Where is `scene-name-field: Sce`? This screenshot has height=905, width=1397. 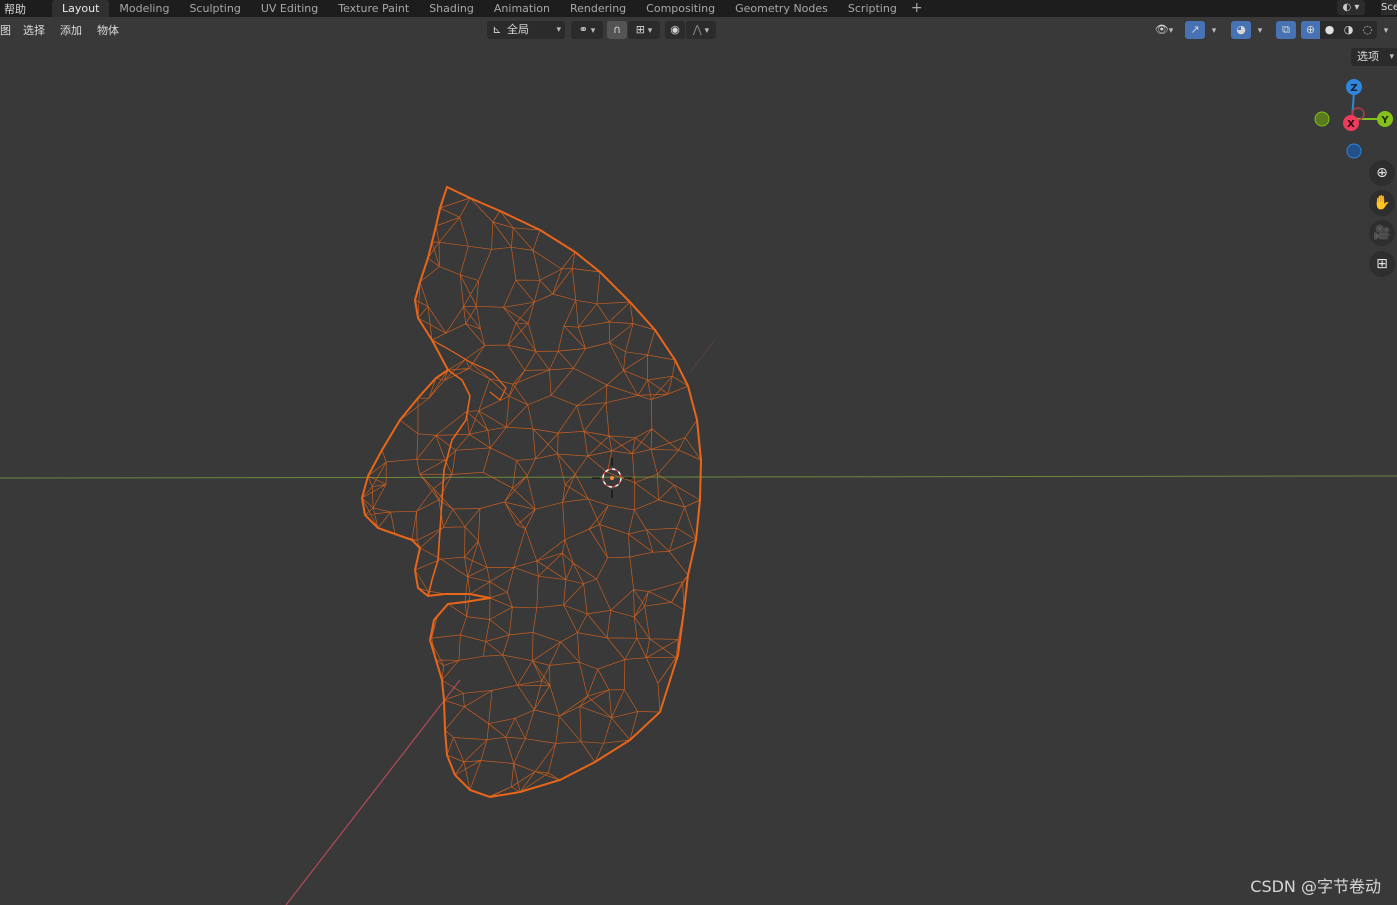
scene-name-field: Sce is located at coordinates (1389, 7).